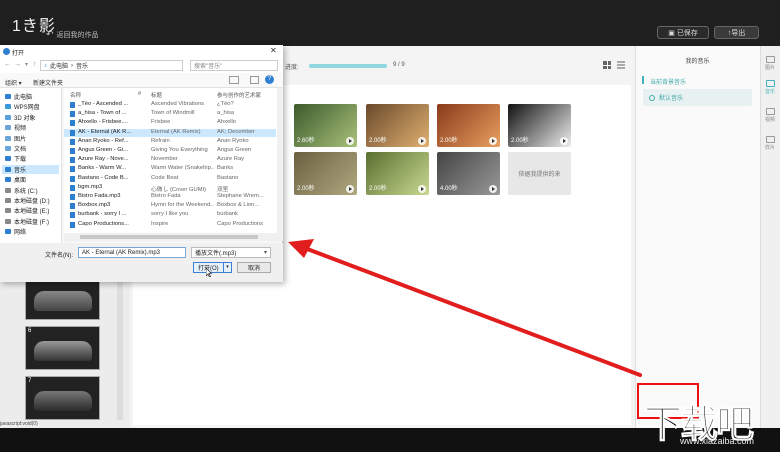  I want to click on vertical-scrollbar, so click(280, 164).